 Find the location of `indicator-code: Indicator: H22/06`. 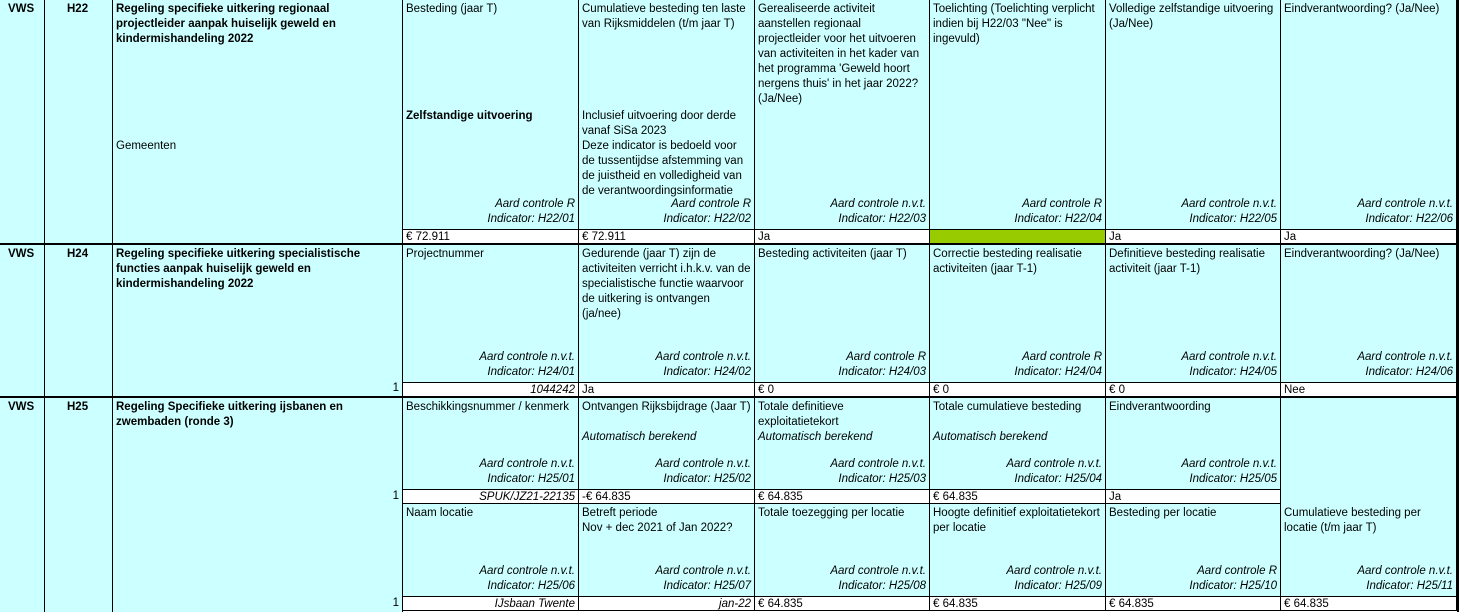

indicator-code: Indicator: H22/06 is located at coordinates (1409, 219).